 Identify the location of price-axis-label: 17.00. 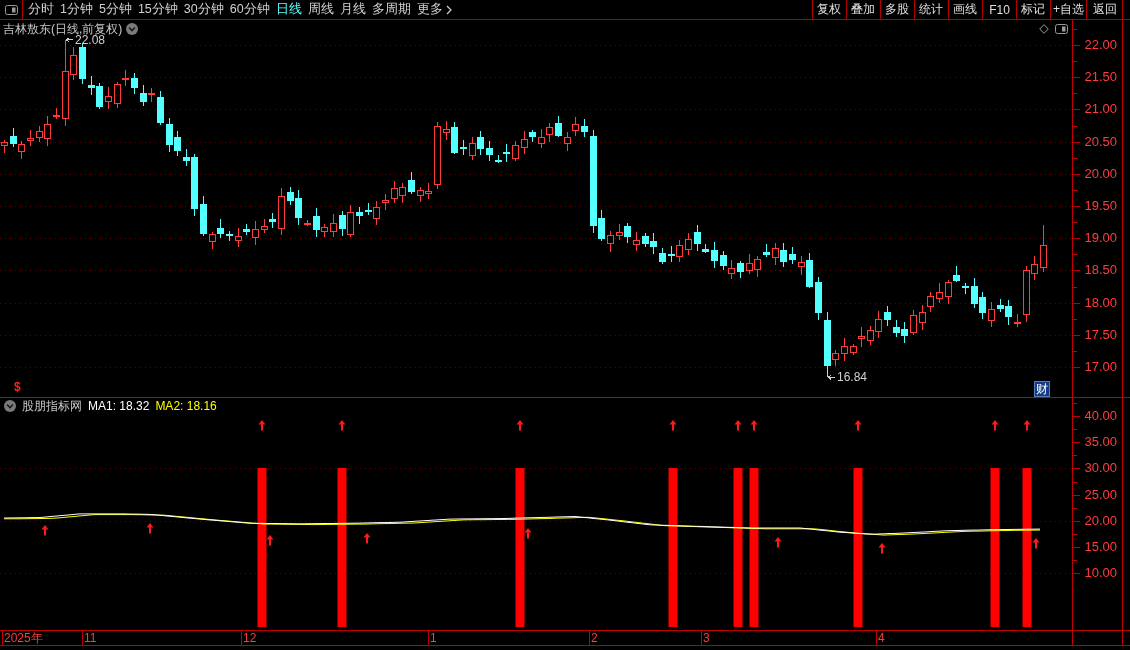
(1100, 366).